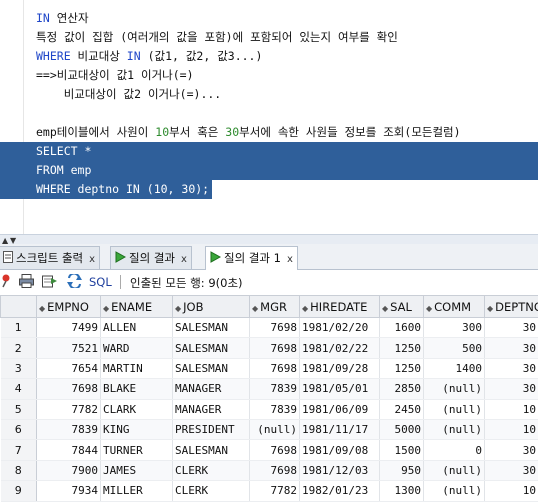  Describe the element at coordinates (340, 307) in the screenshot. I see `column-header-hiredate: ◆HIREDATE` at that location.